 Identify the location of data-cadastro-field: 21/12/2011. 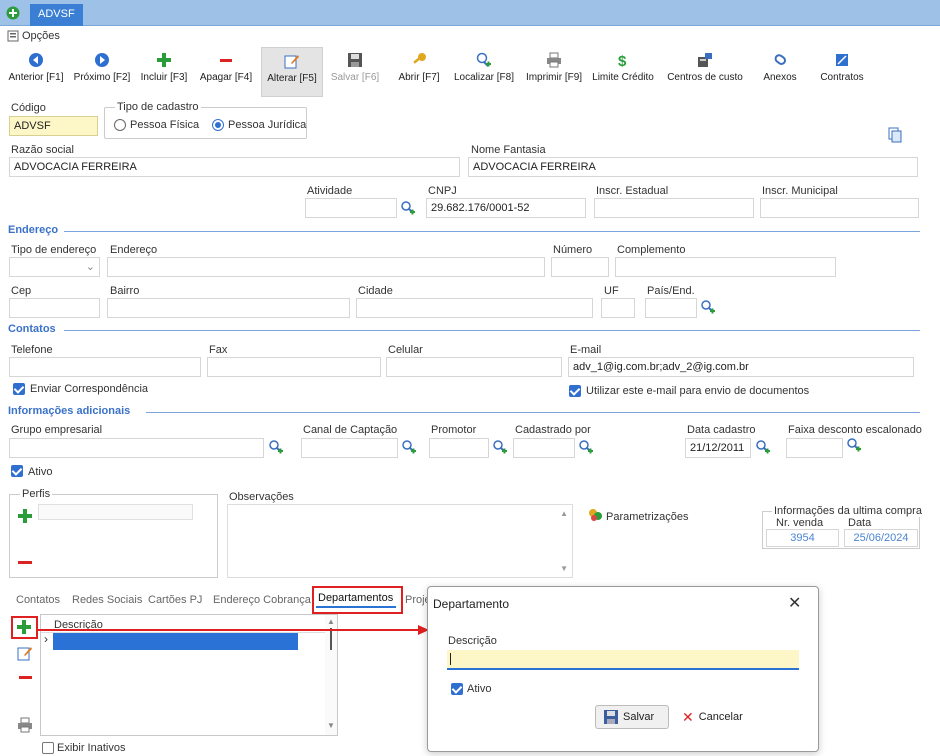
(718, 448).